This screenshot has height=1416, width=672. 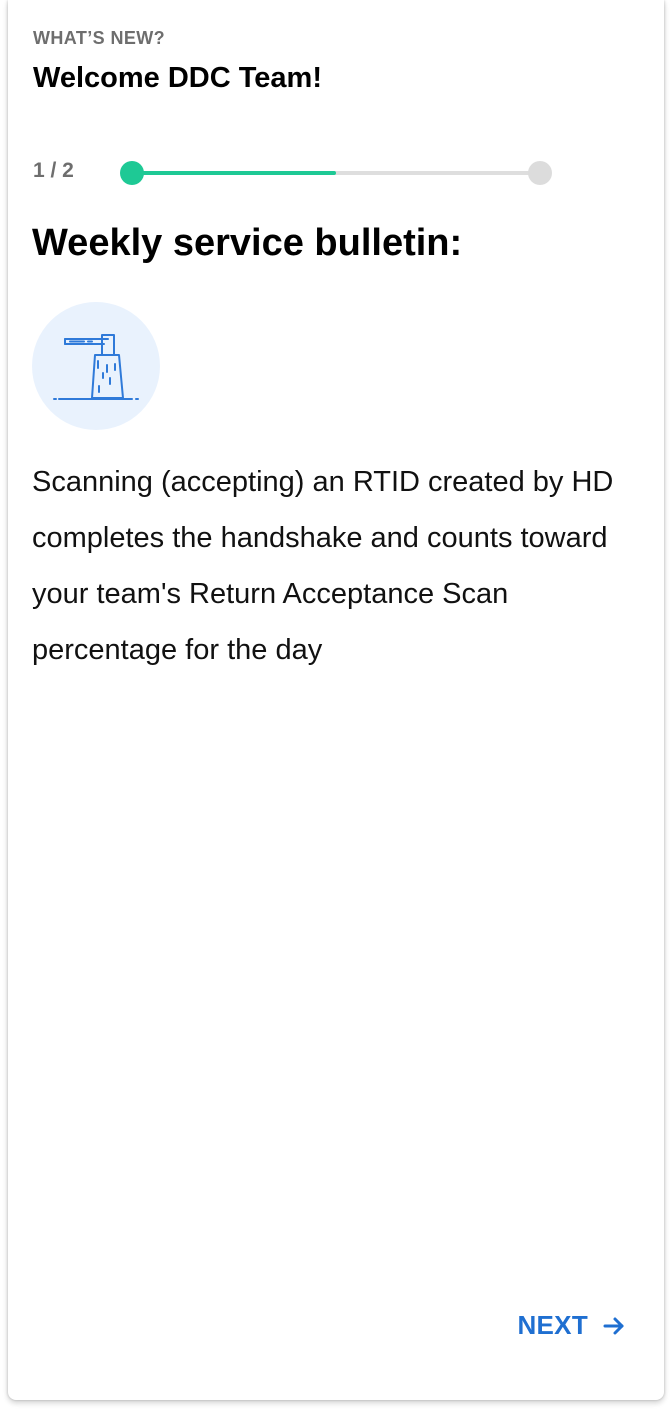 I want to click on progress-dot-last, so click(x=540, y=173).